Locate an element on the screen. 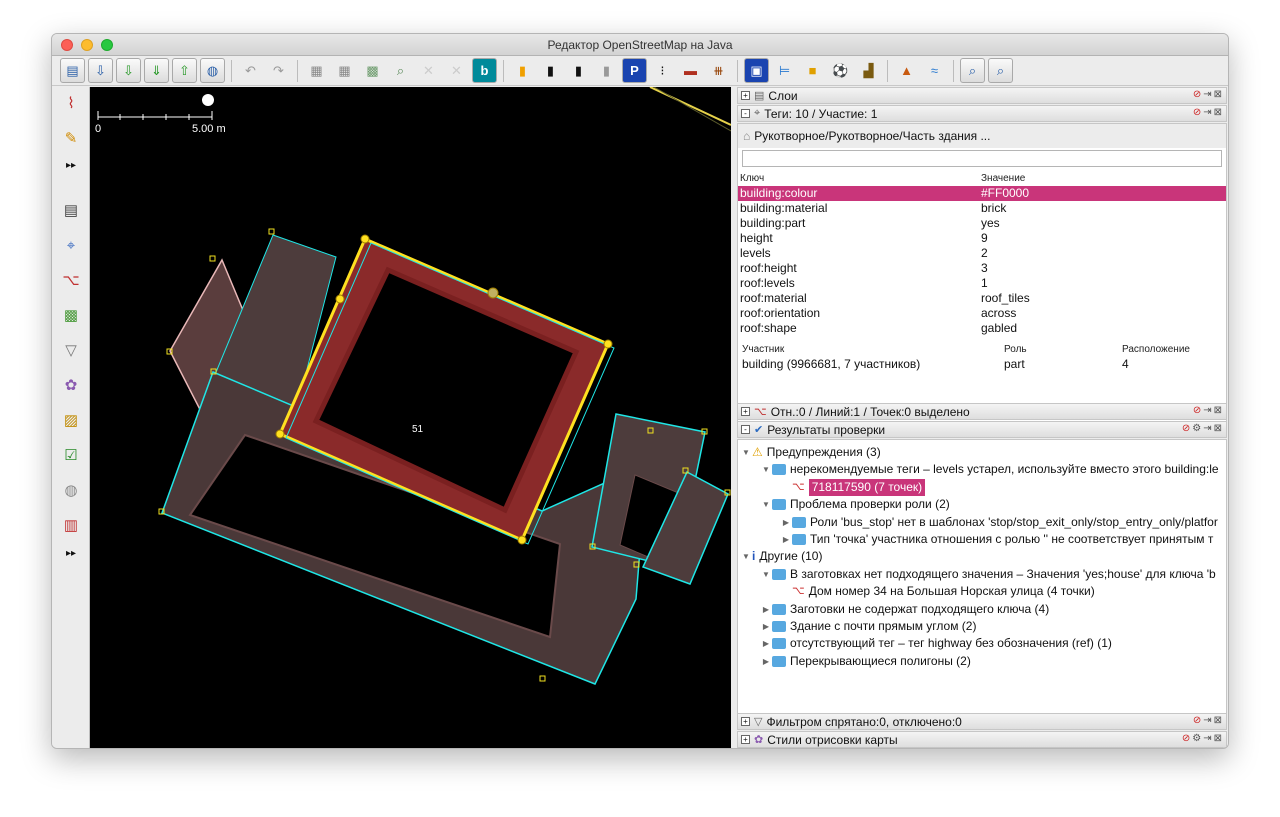 The width and height of the screenshot is (1280, 817). tags-panel-header: - ⌖ Теги: 10 / Участие: 1 ⊘ ⇥ ⊠ is located at coordinates (982, 113).